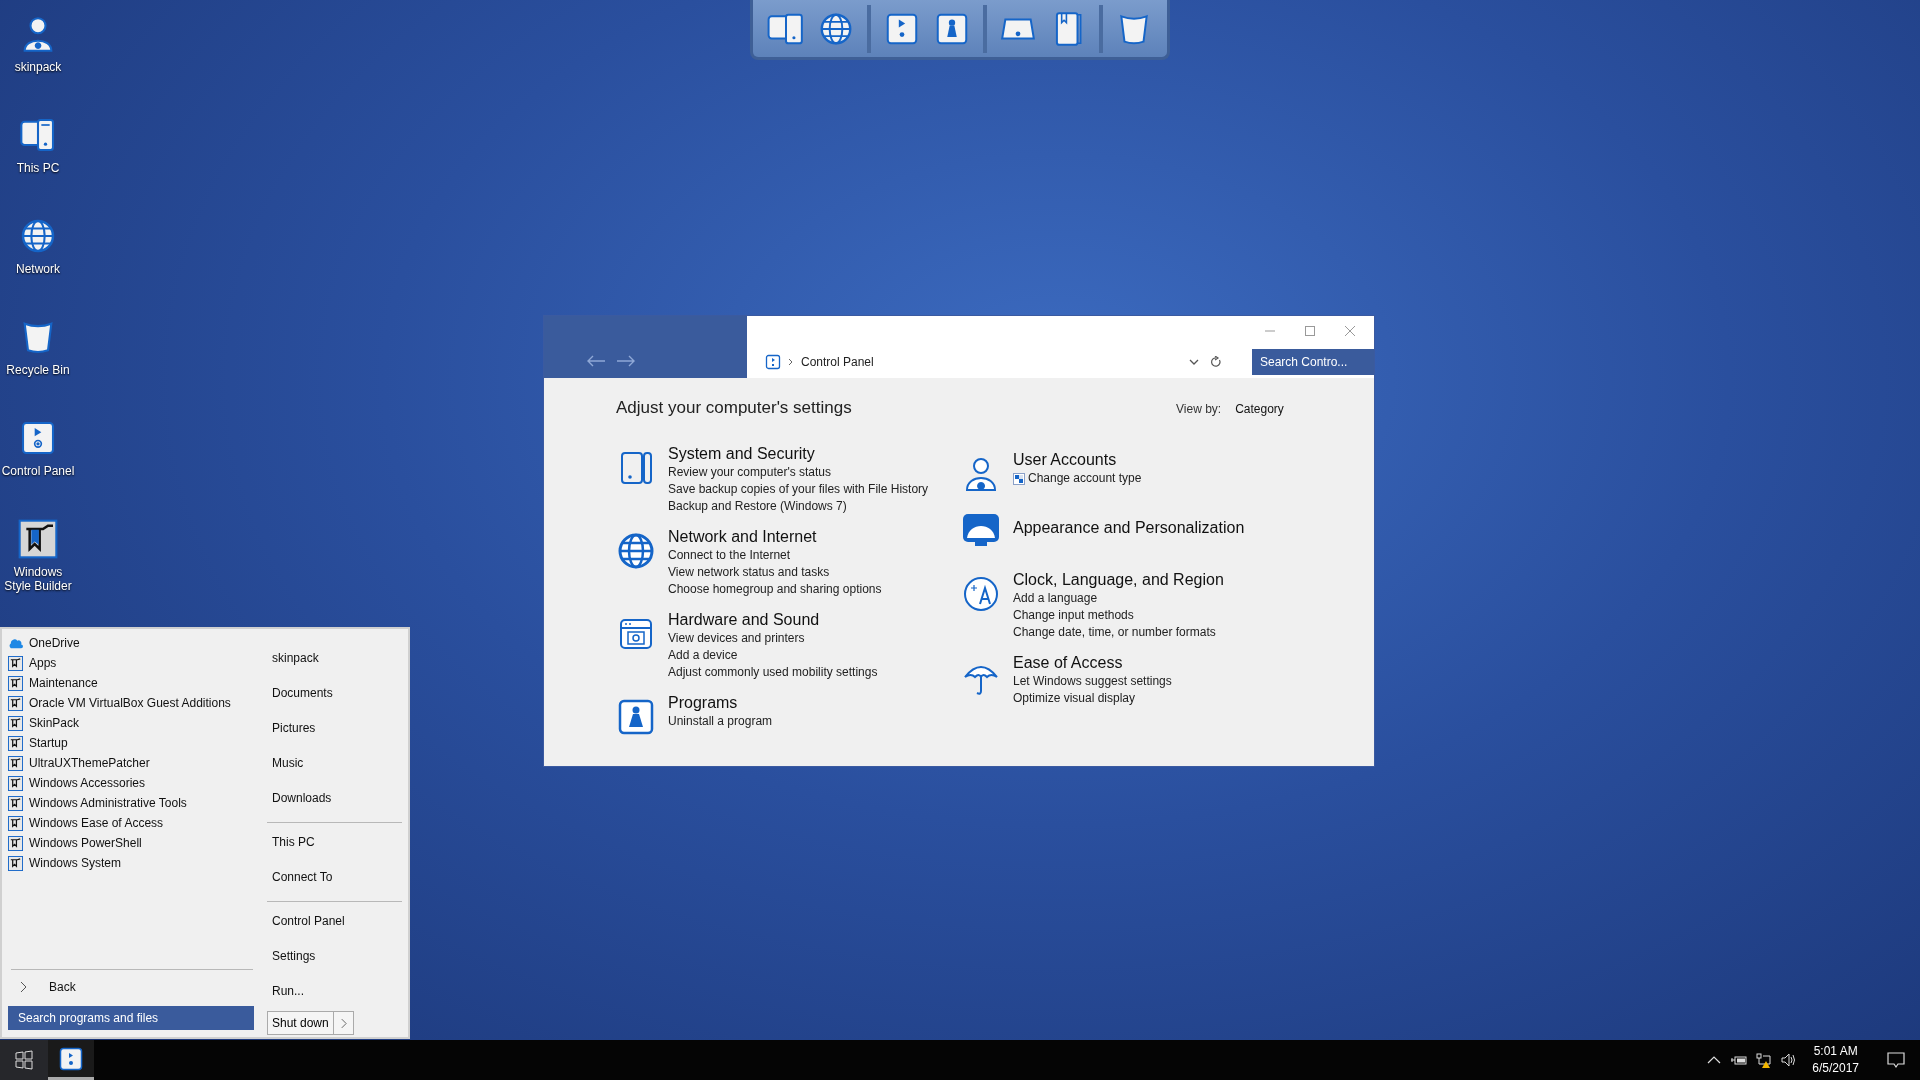 The image size is (1920, 1080). I want to click on task-link: View devices and printers, so click(736, 638).